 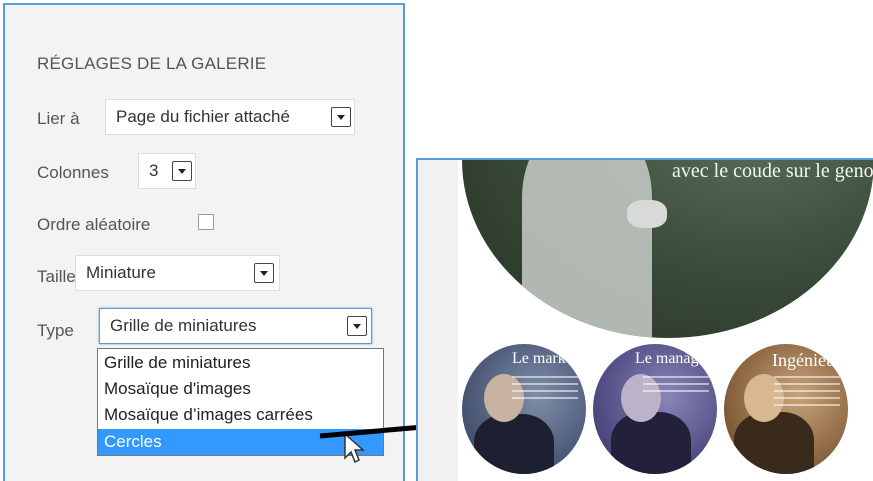 I want to click on circle-thumbnail-marketing: Le marketing, so click(x=524, y=409).